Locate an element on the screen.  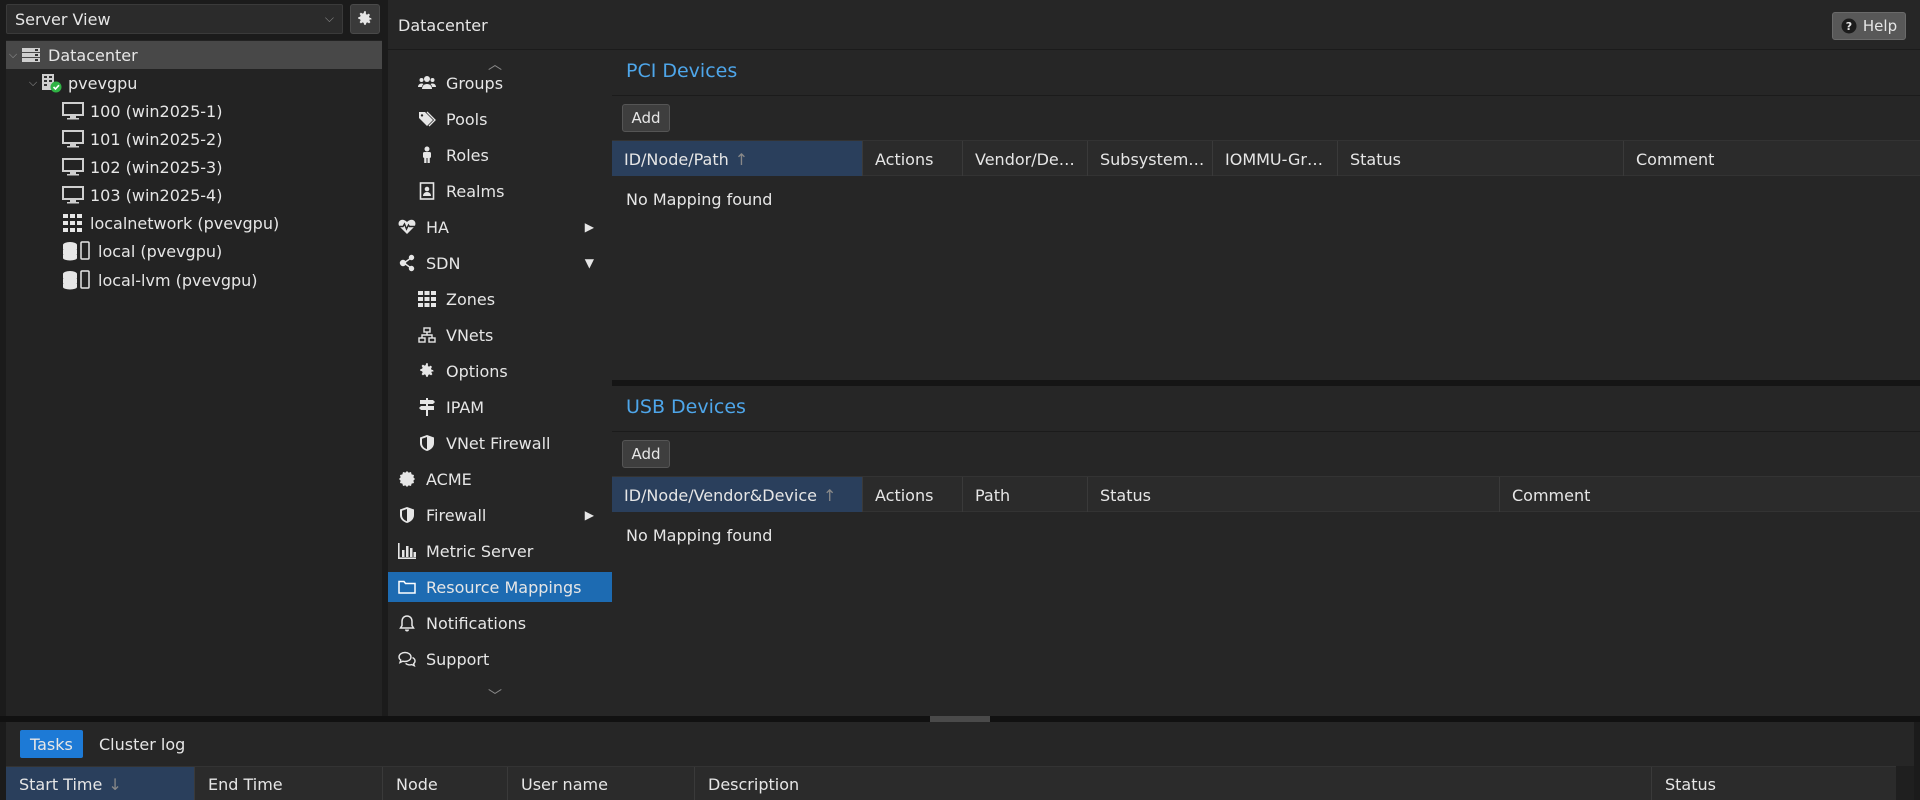
menu-item-groups: Groups is located at coordinates (500, 83).